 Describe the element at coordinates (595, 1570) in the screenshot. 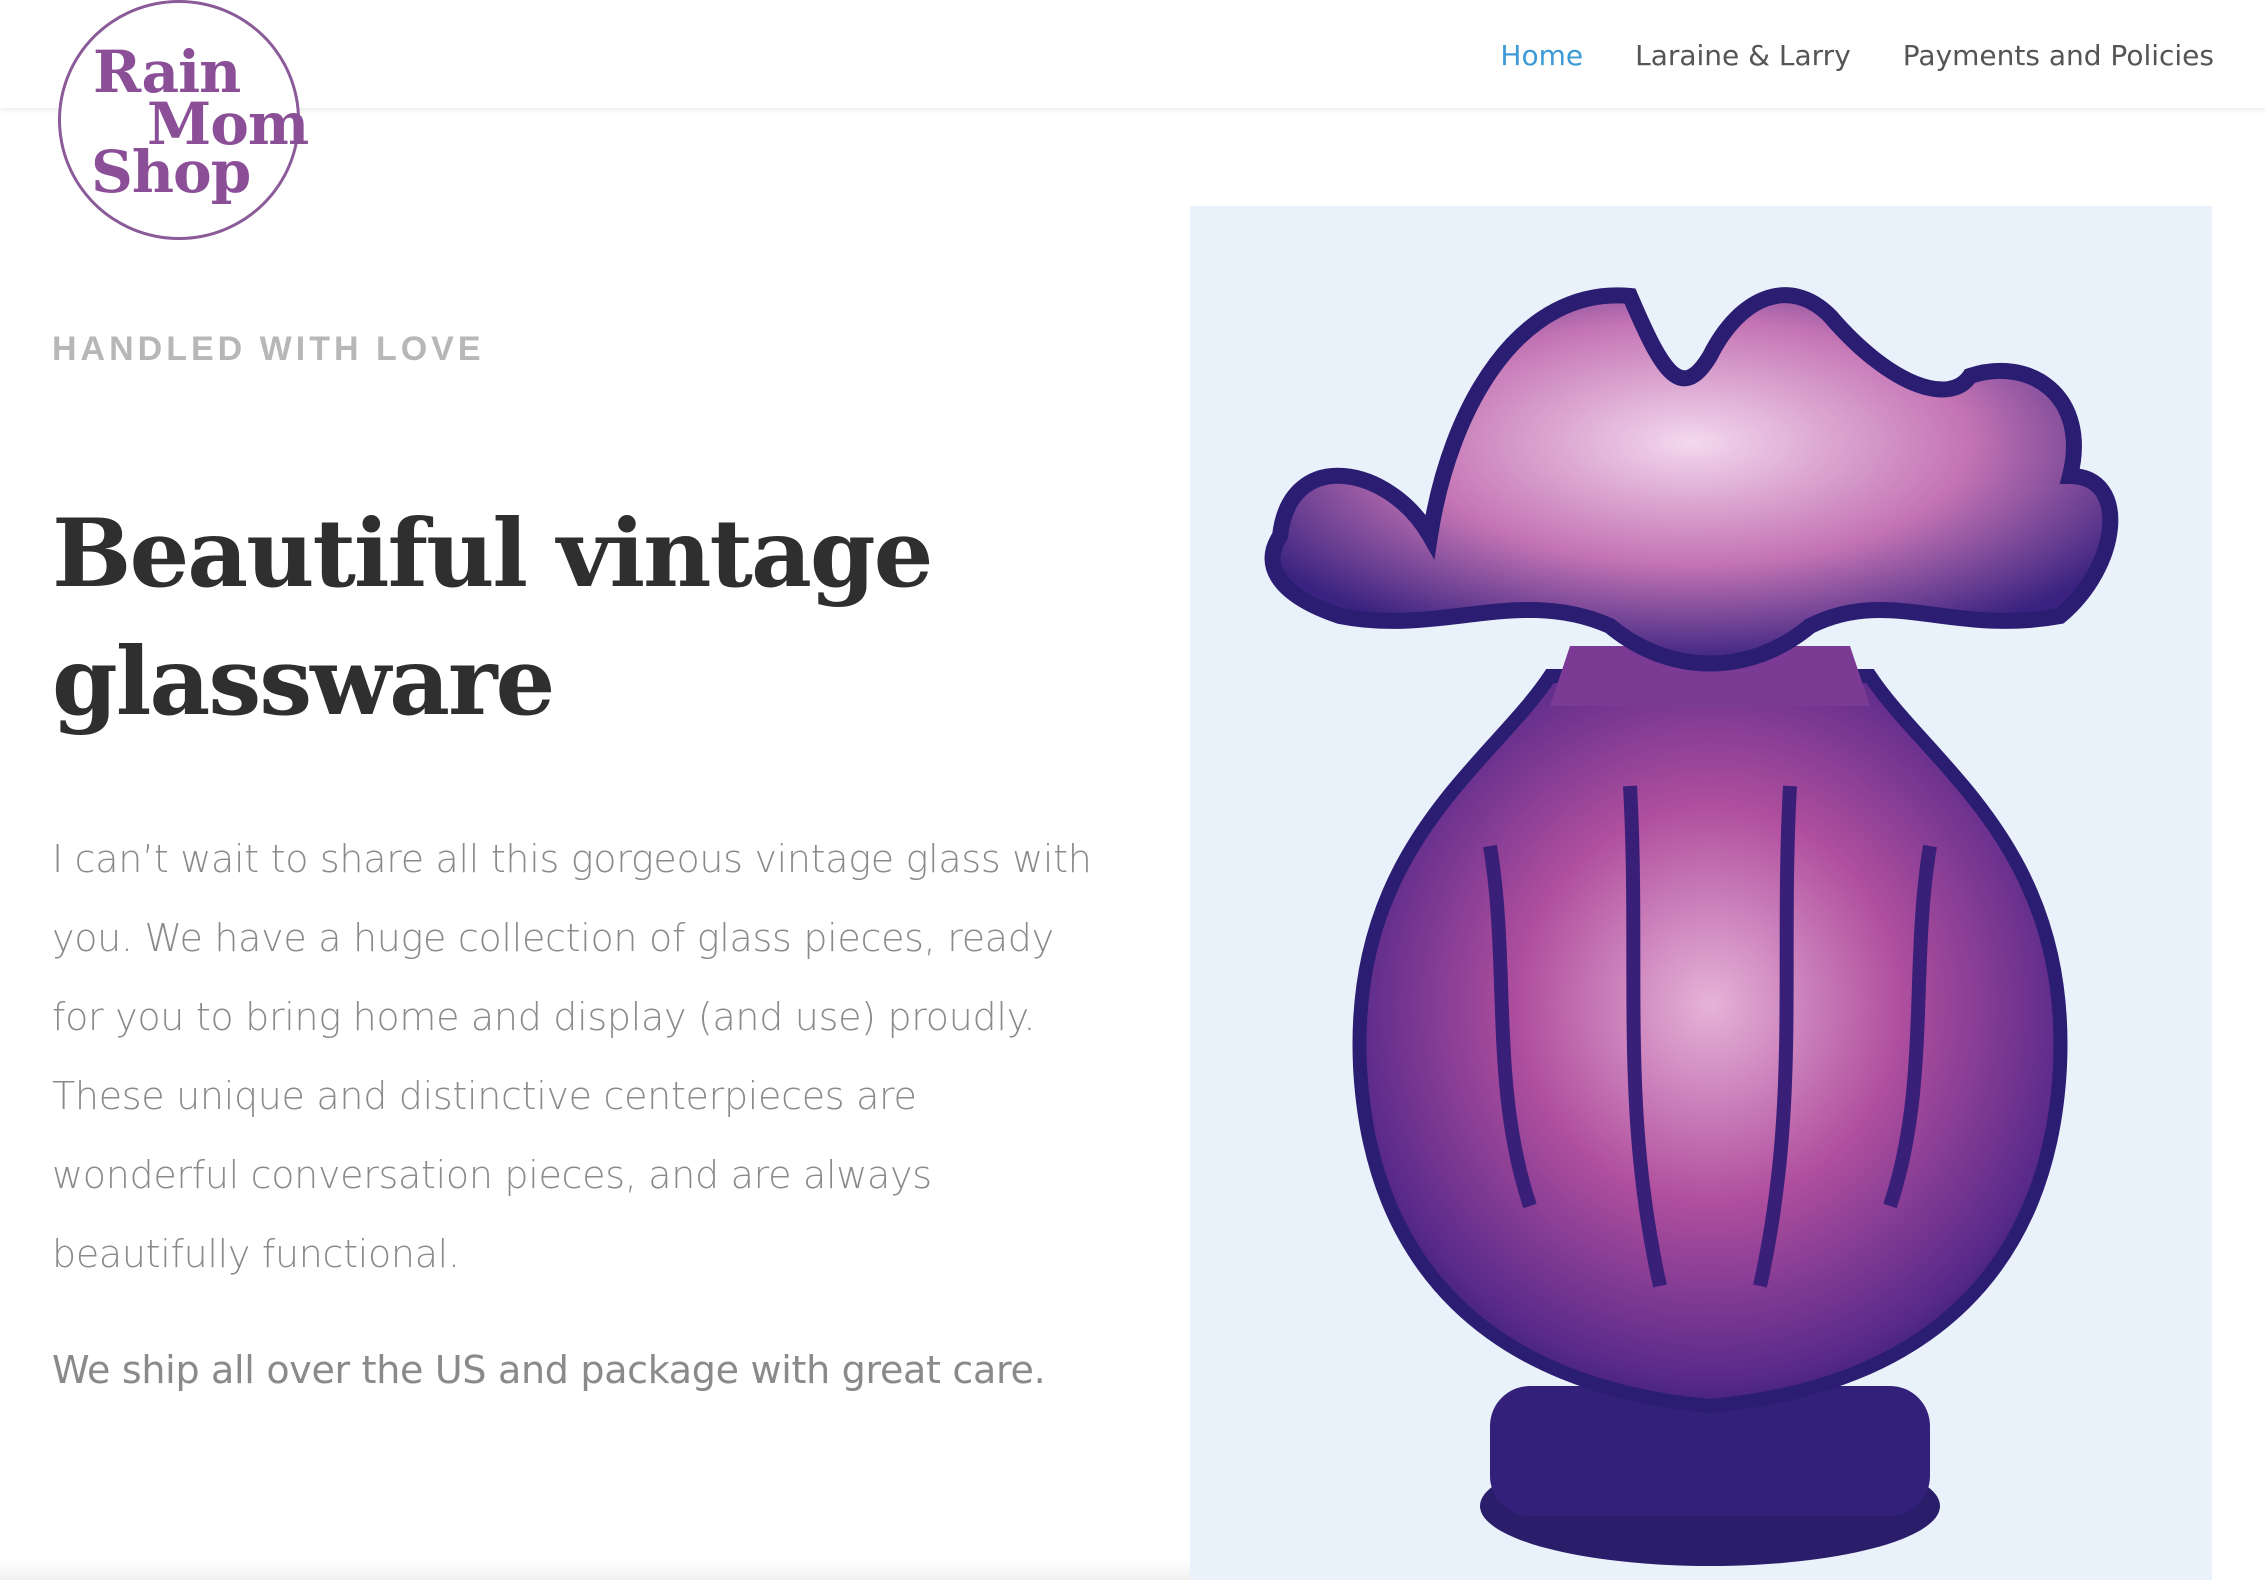

I see `section-bottom-shadow` at that location.